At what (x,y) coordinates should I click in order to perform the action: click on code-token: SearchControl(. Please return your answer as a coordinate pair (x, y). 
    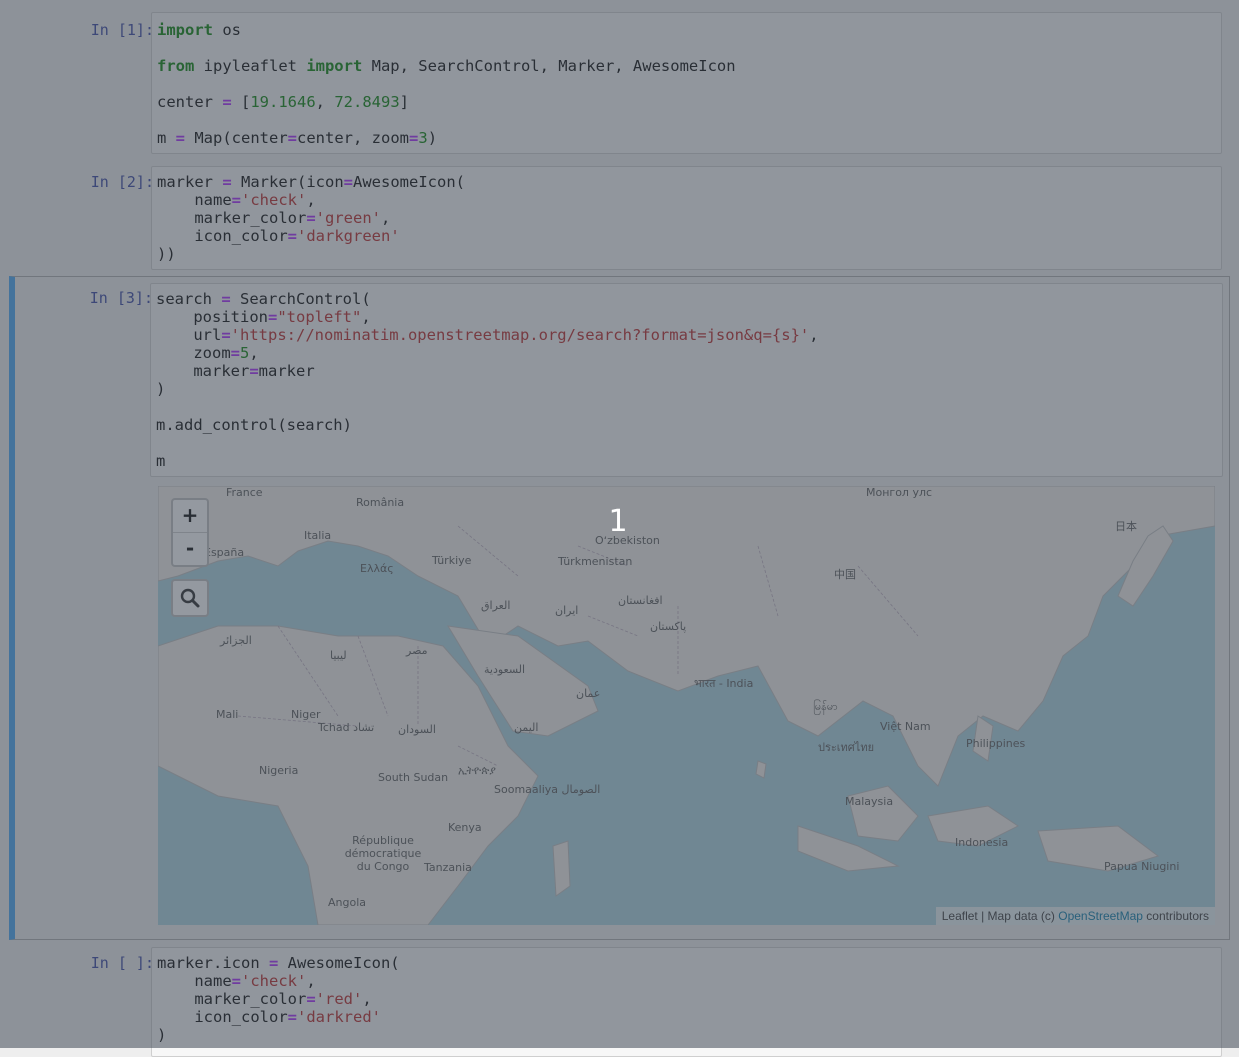
    Looking at the image, I should click on (300, 299).